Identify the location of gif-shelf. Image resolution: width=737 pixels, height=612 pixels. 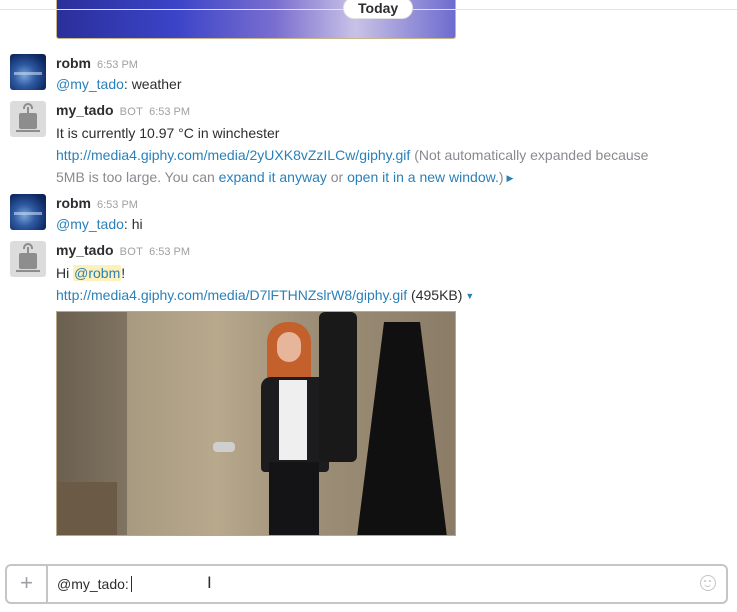
(87, 508).